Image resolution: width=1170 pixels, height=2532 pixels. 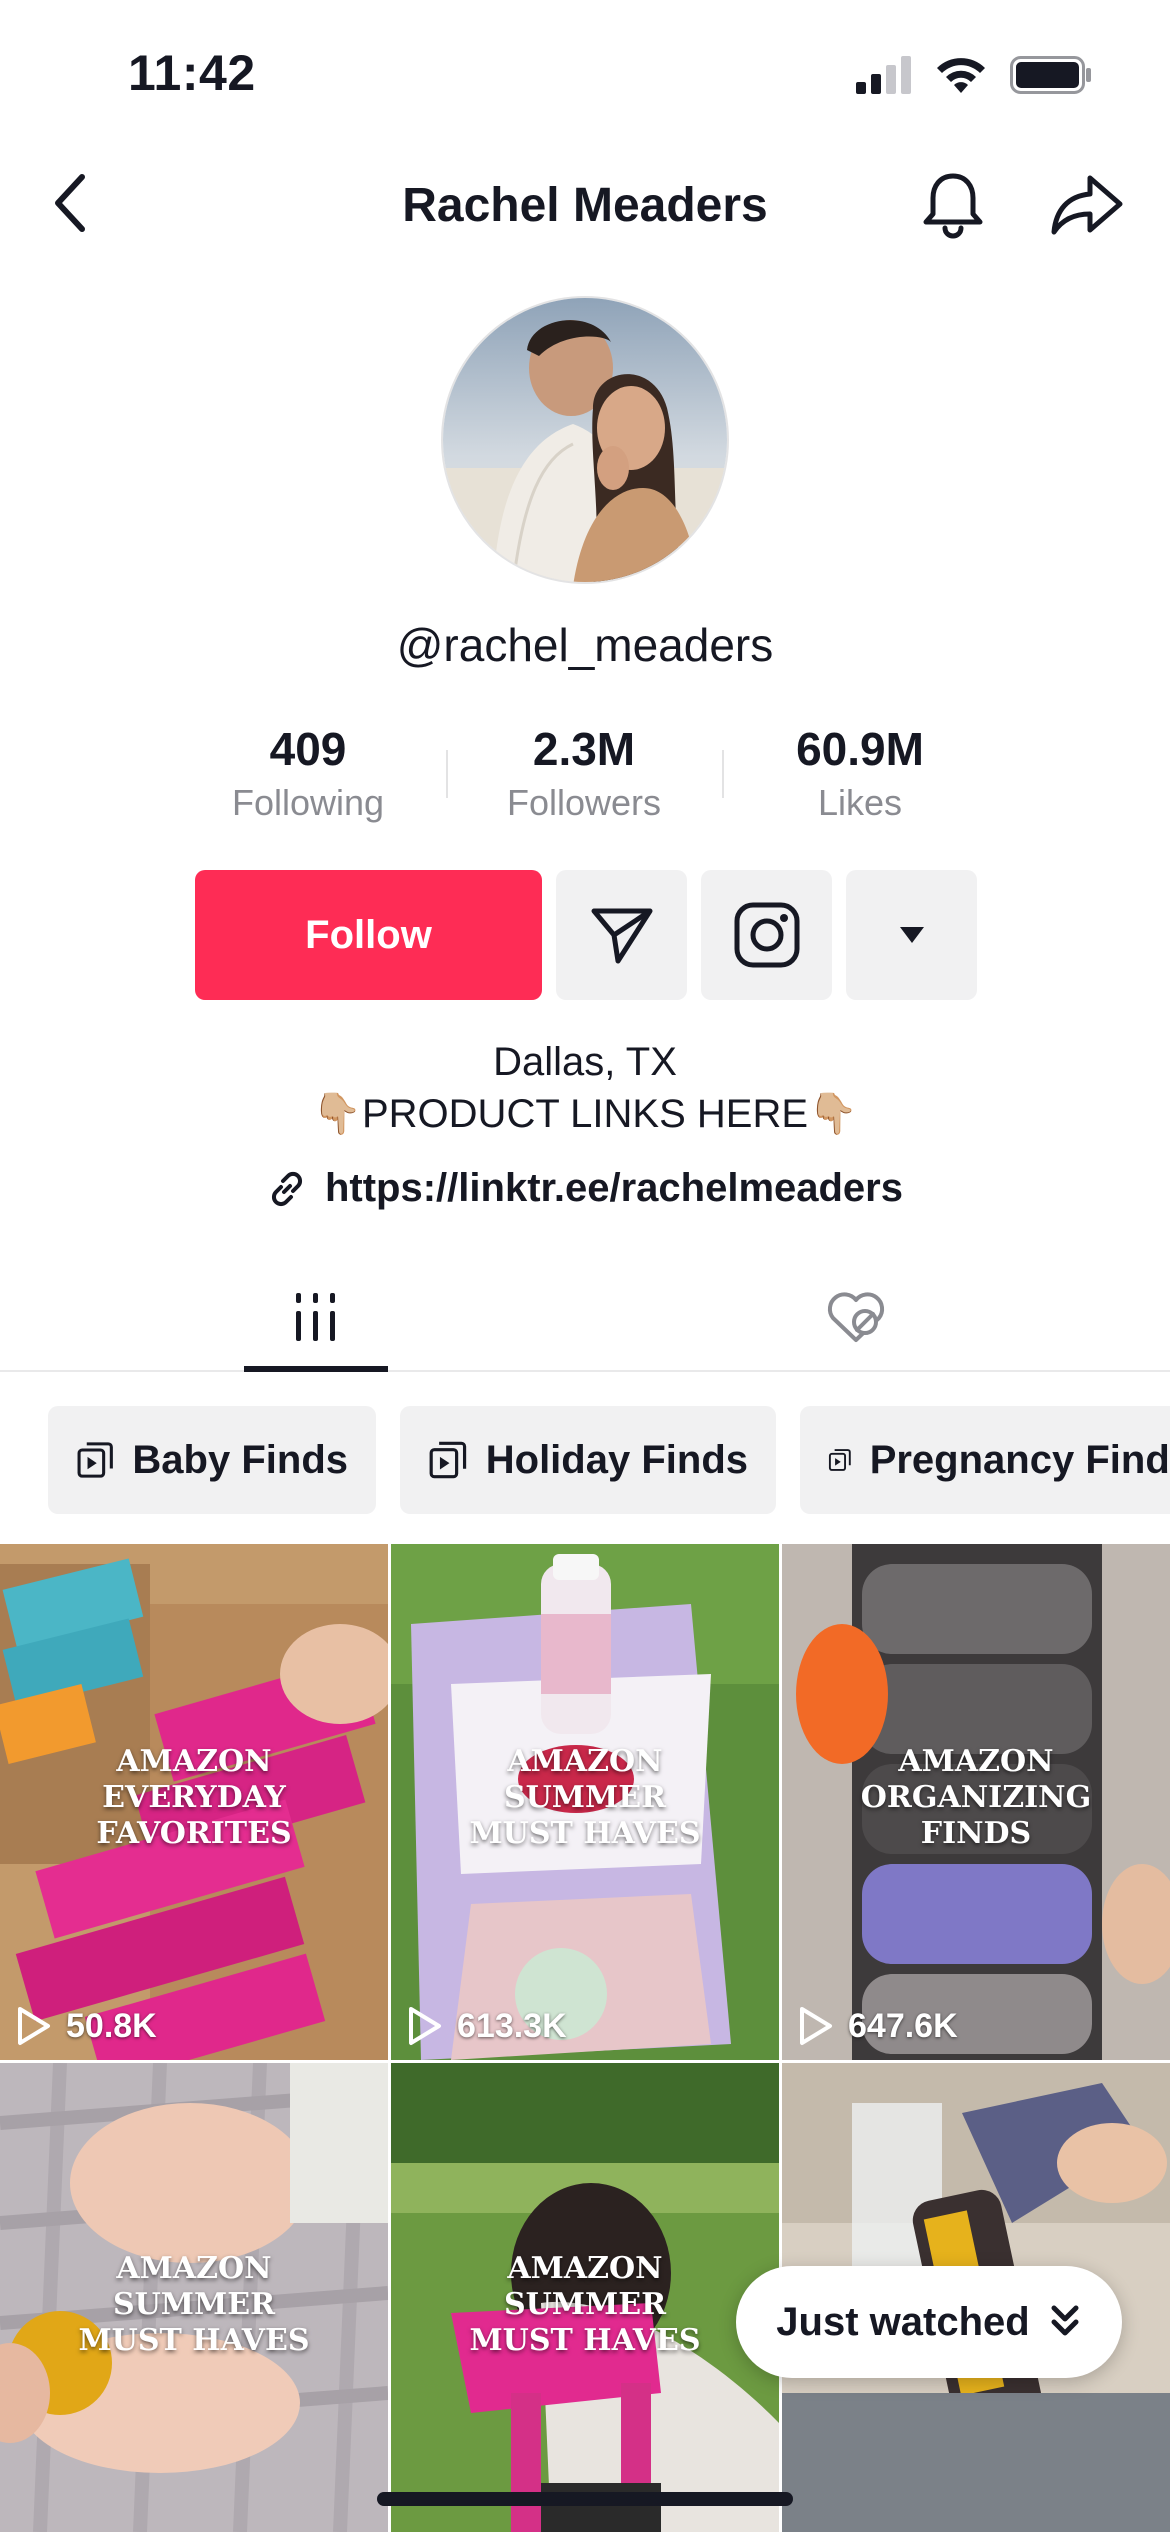 I want to click on message-button, so click(x=621, y=935).